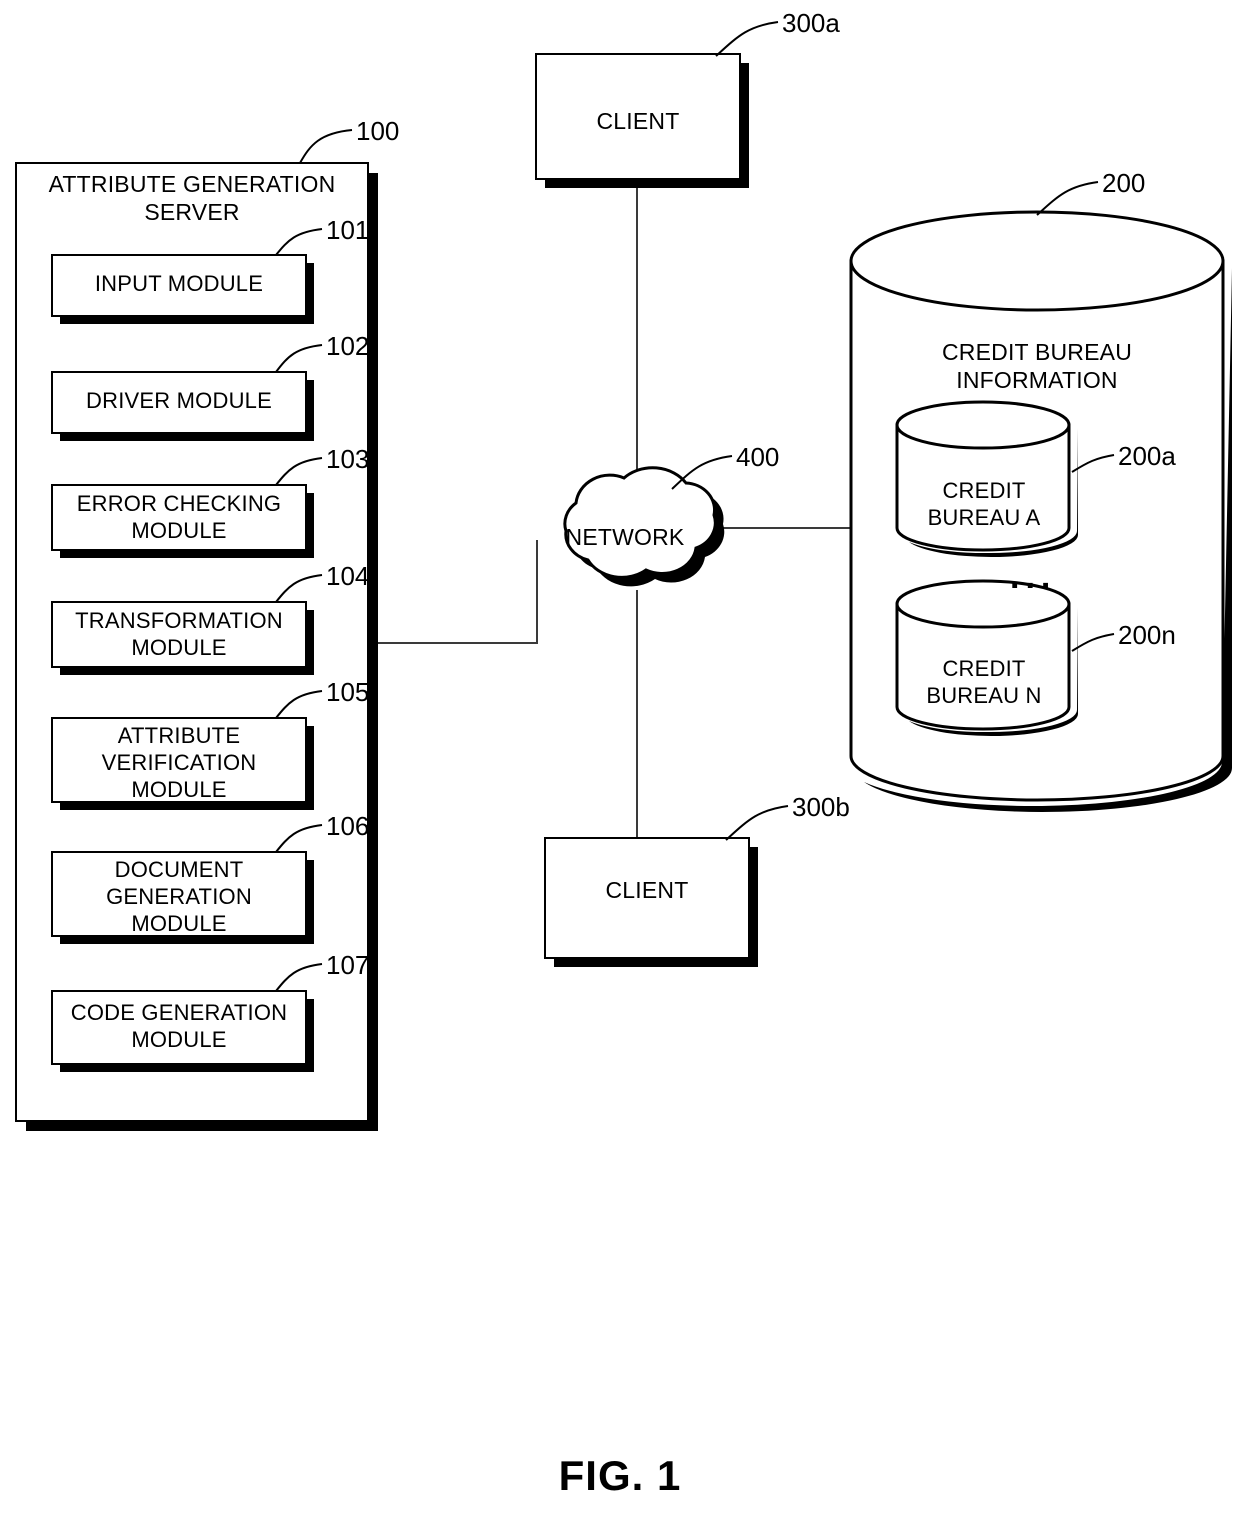 The image size is (1240, 1513). I want to click on module-label-attribute-verification: ATTRIBUTE VERIFICATION MODULE, so click(179, 762).